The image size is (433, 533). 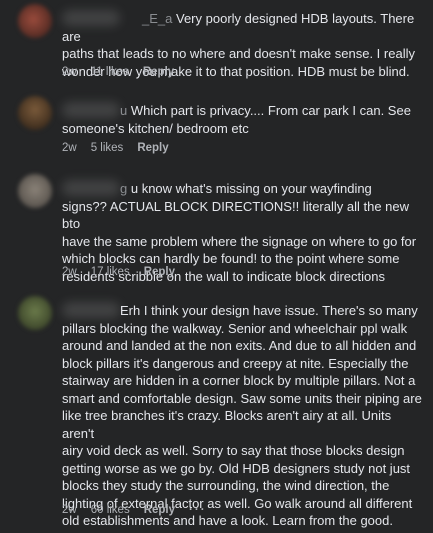 What do you see at coordinates (198, 510) in the screenshot?
I see `more-options-icon: ···` at bounding box center [198, 510].